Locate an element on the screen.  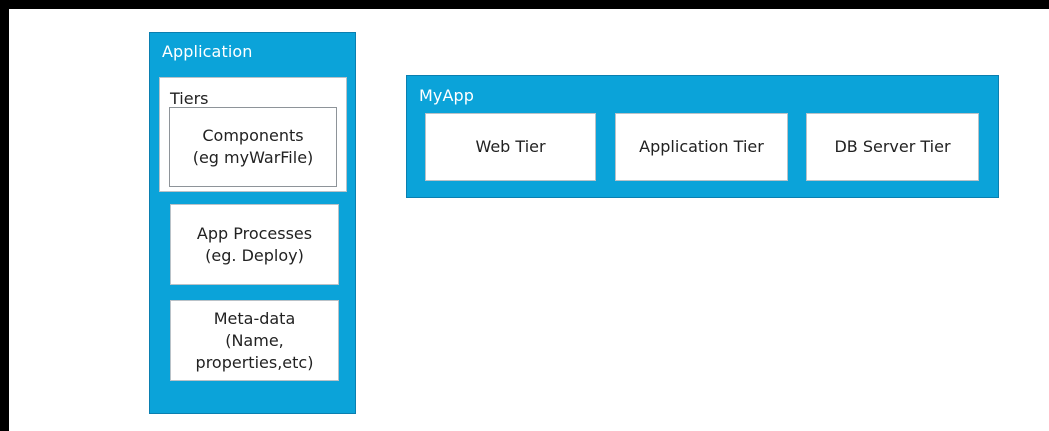
application-tier-box: Application Tier is located at coordinates (701, 147).